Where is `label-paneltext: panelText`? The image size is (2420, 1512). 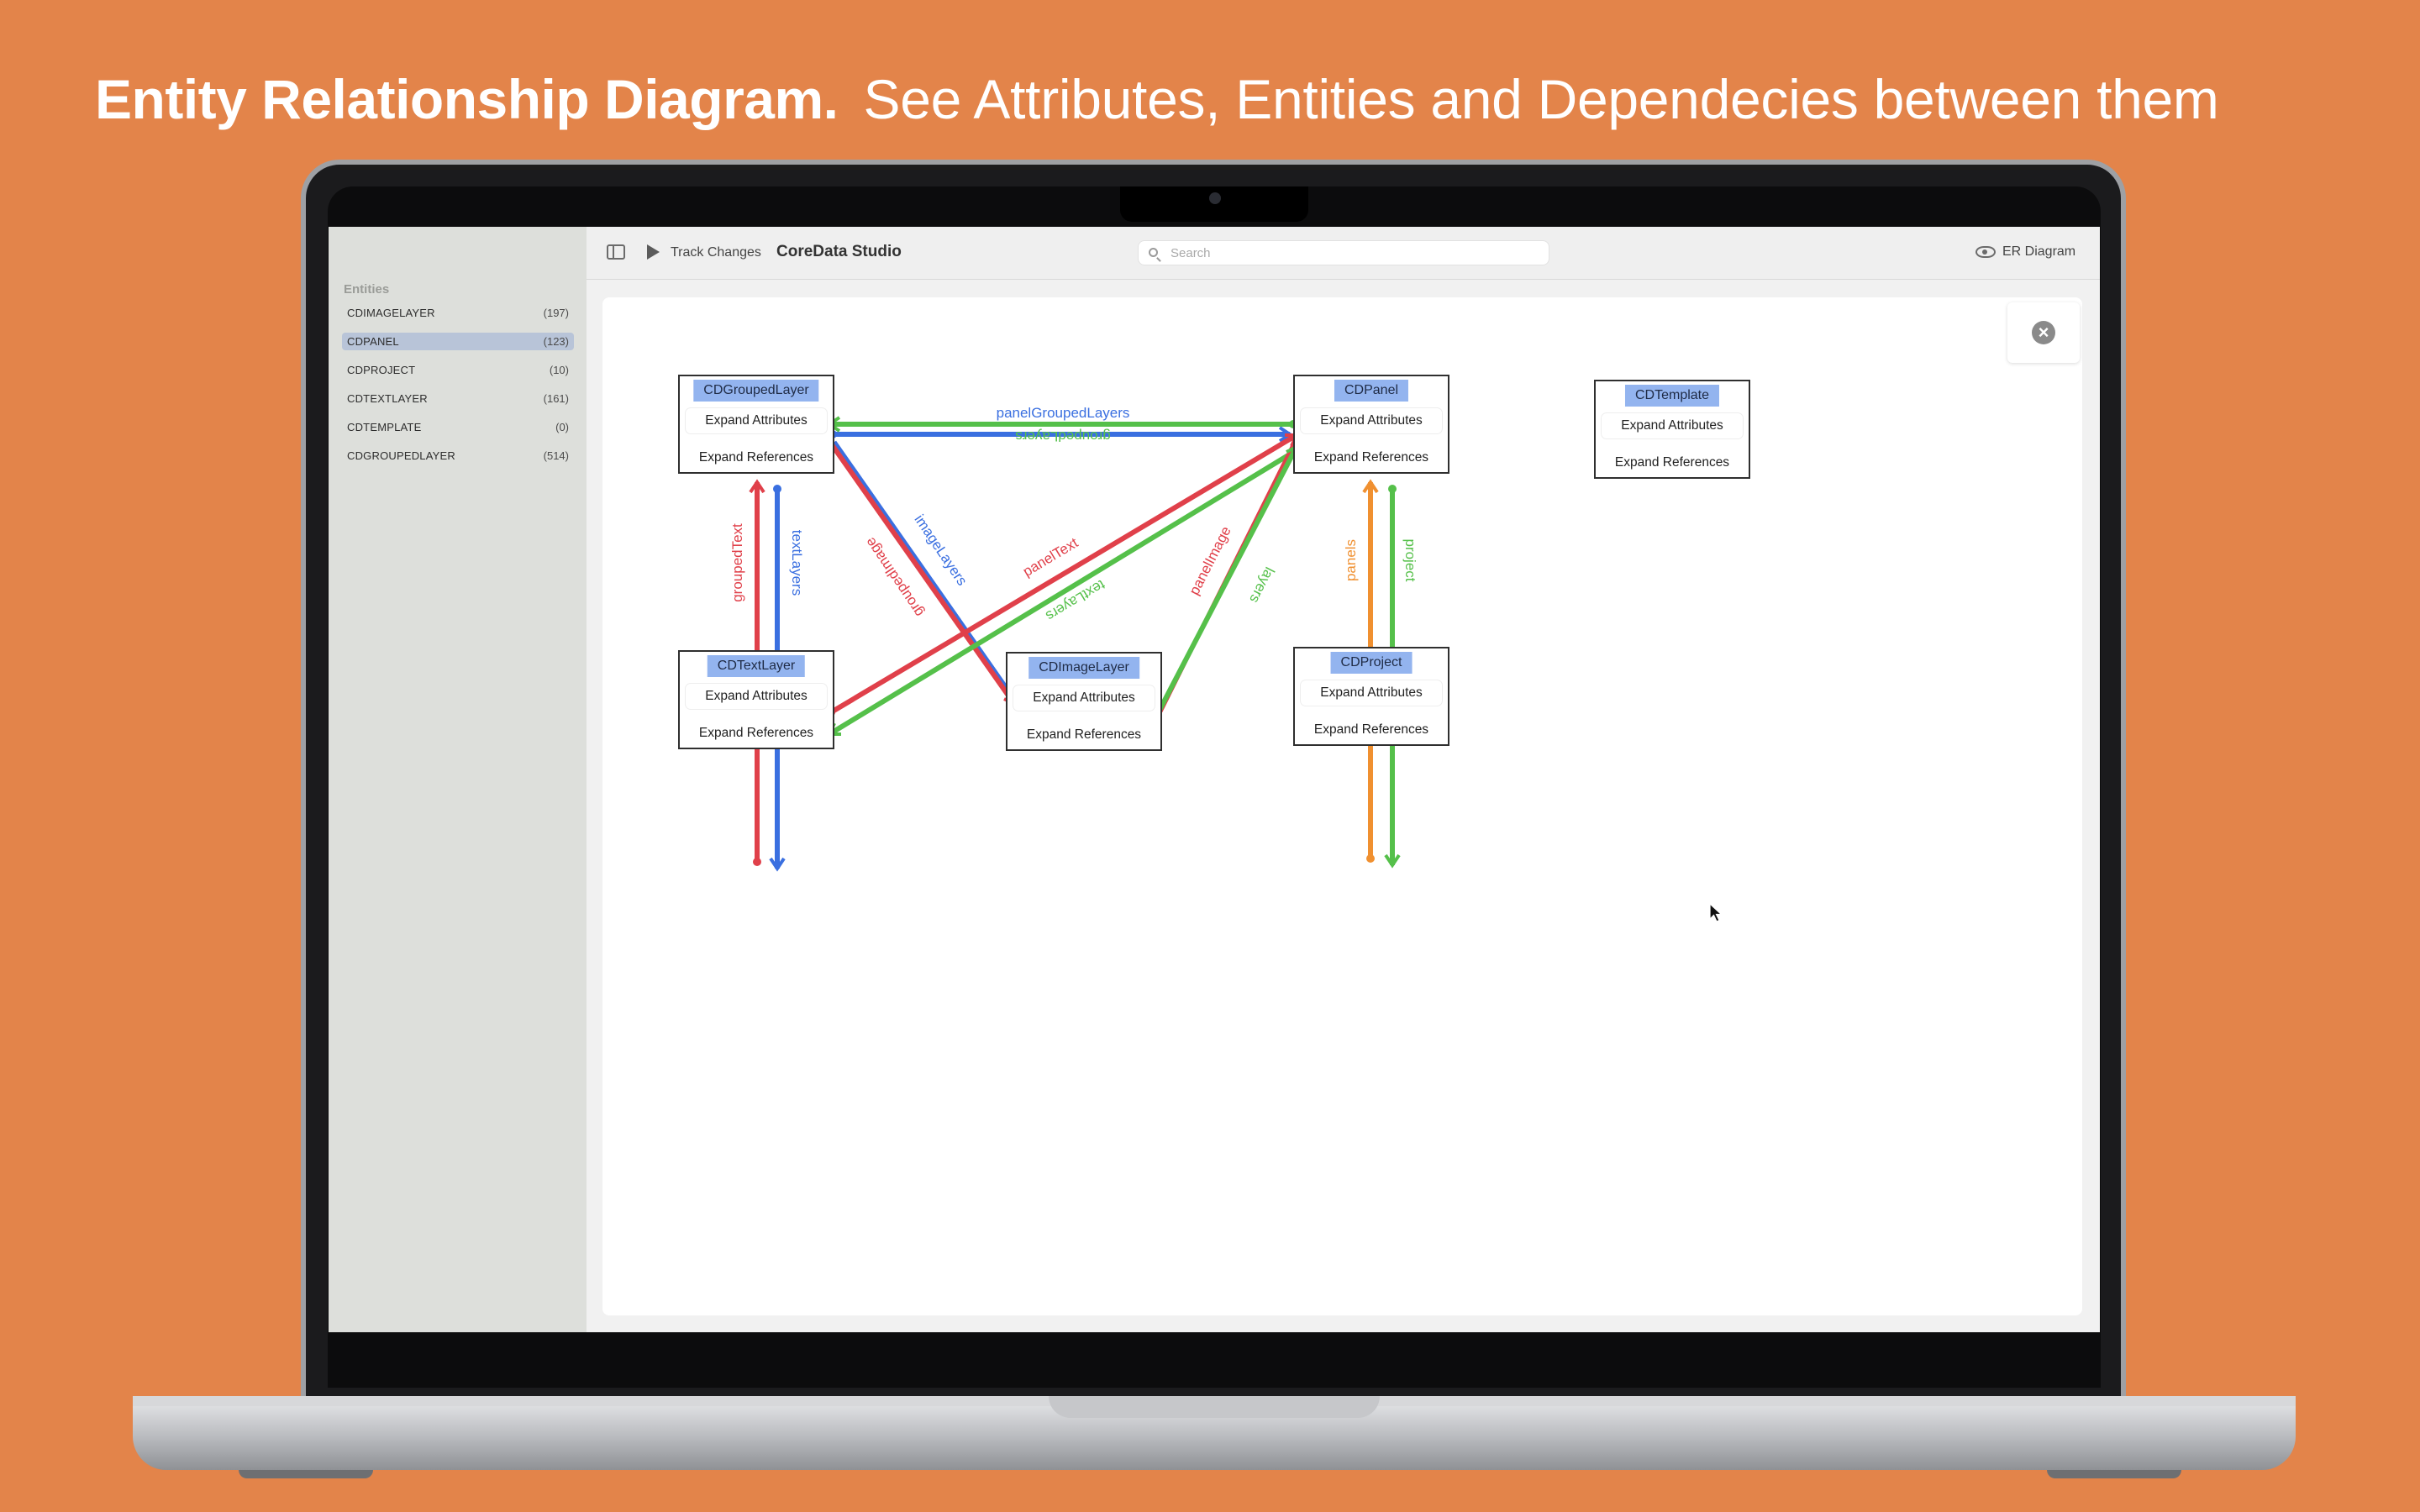
label-paneltext: panelText is located at coordinates (1050, 557).